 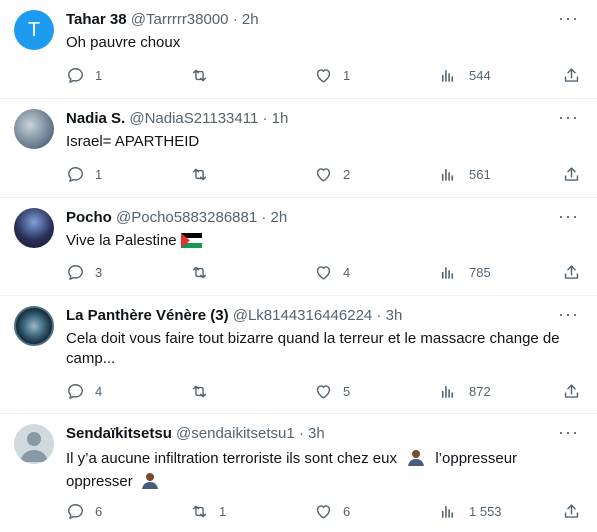 What do you see at coordinates (332, 75) in the screenshot?
I see `like-button: 1` at bounding box center [332, 75].